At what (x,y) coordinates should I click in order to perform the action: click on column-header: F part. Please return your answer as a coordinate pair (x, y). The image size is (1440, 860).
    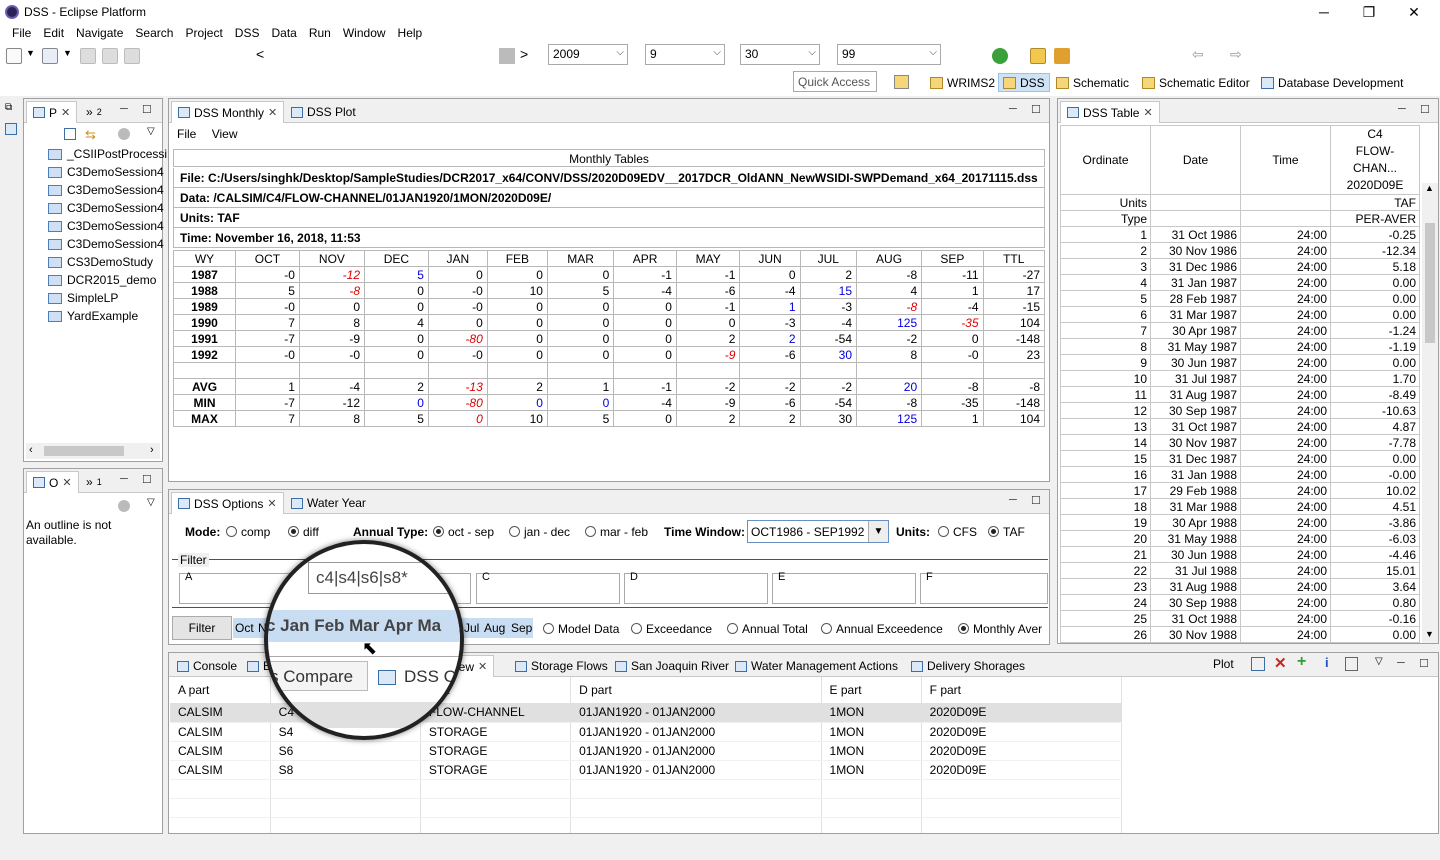
    Looking at the image, I should click on (1022, 690).